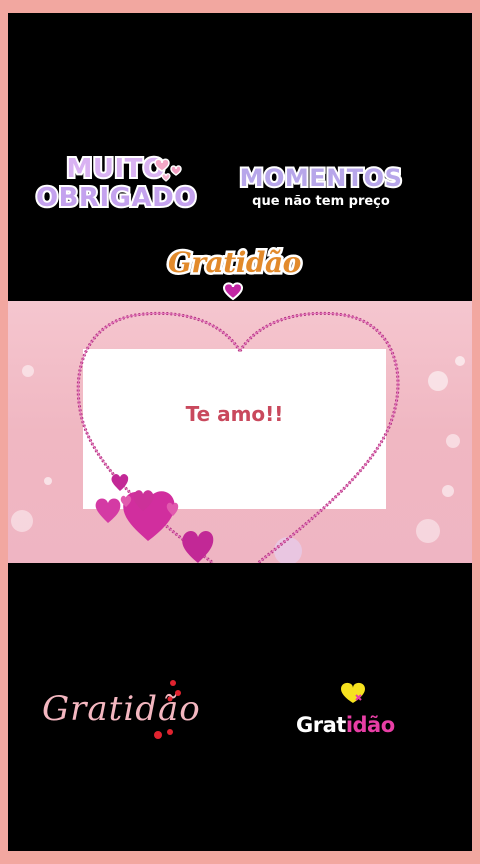  I want to click on magenta-hearts-icon, so click(154, 518).